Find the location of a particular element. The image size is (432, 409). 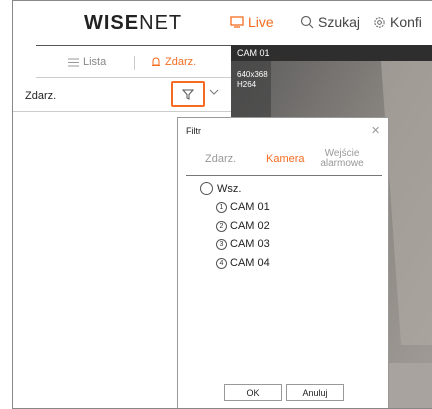

dialog-tabs-divider is located at coordinates (284, 175).